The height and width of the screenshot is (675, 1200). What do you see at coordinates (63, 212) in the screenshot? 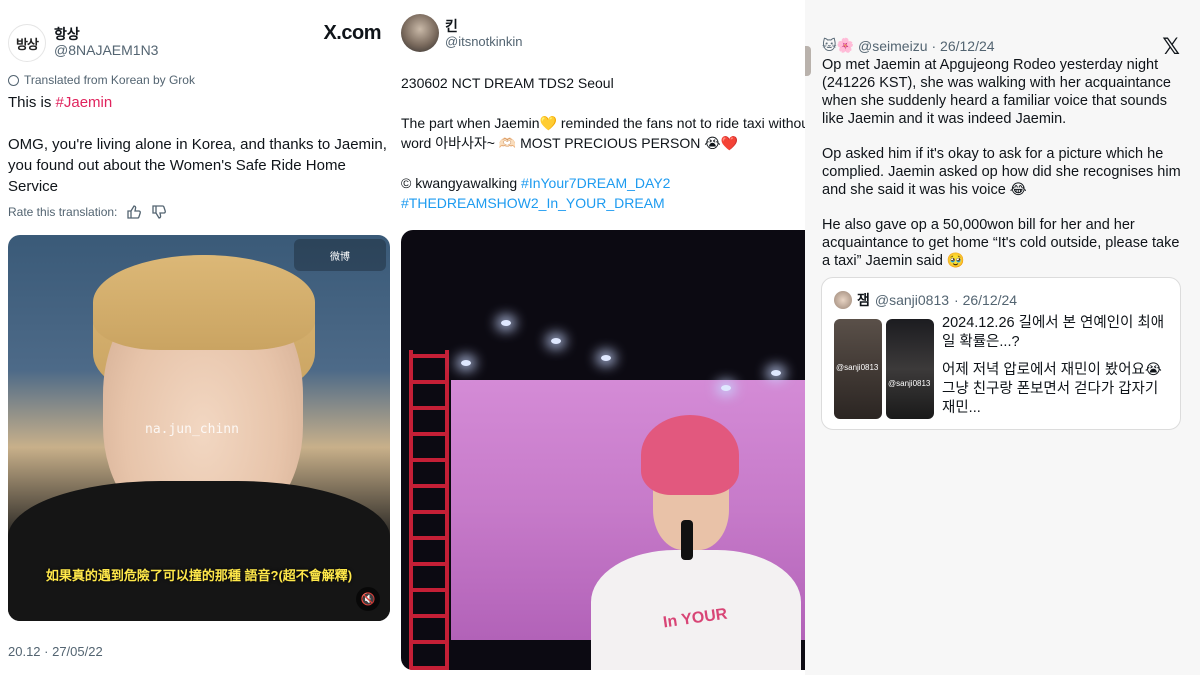
I see `rate-label: Rate this translation:` at bounding box center [63, 212].